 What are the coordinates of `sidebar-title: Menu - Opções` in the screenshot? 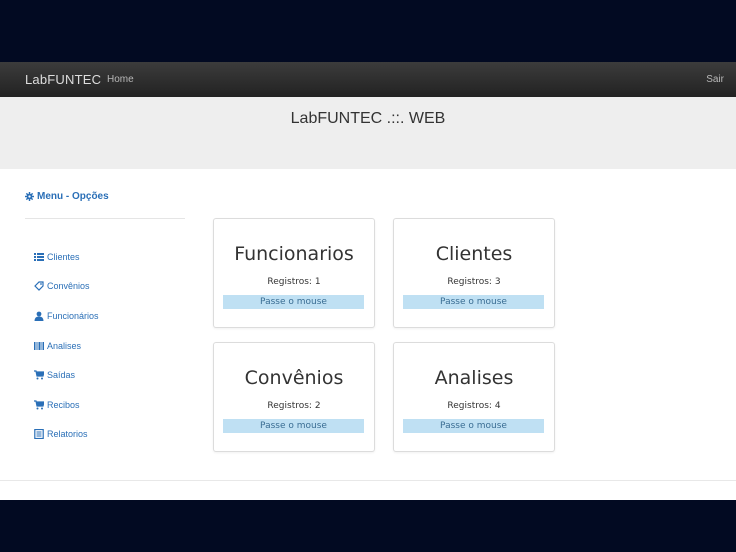 It's located at (67, 196).